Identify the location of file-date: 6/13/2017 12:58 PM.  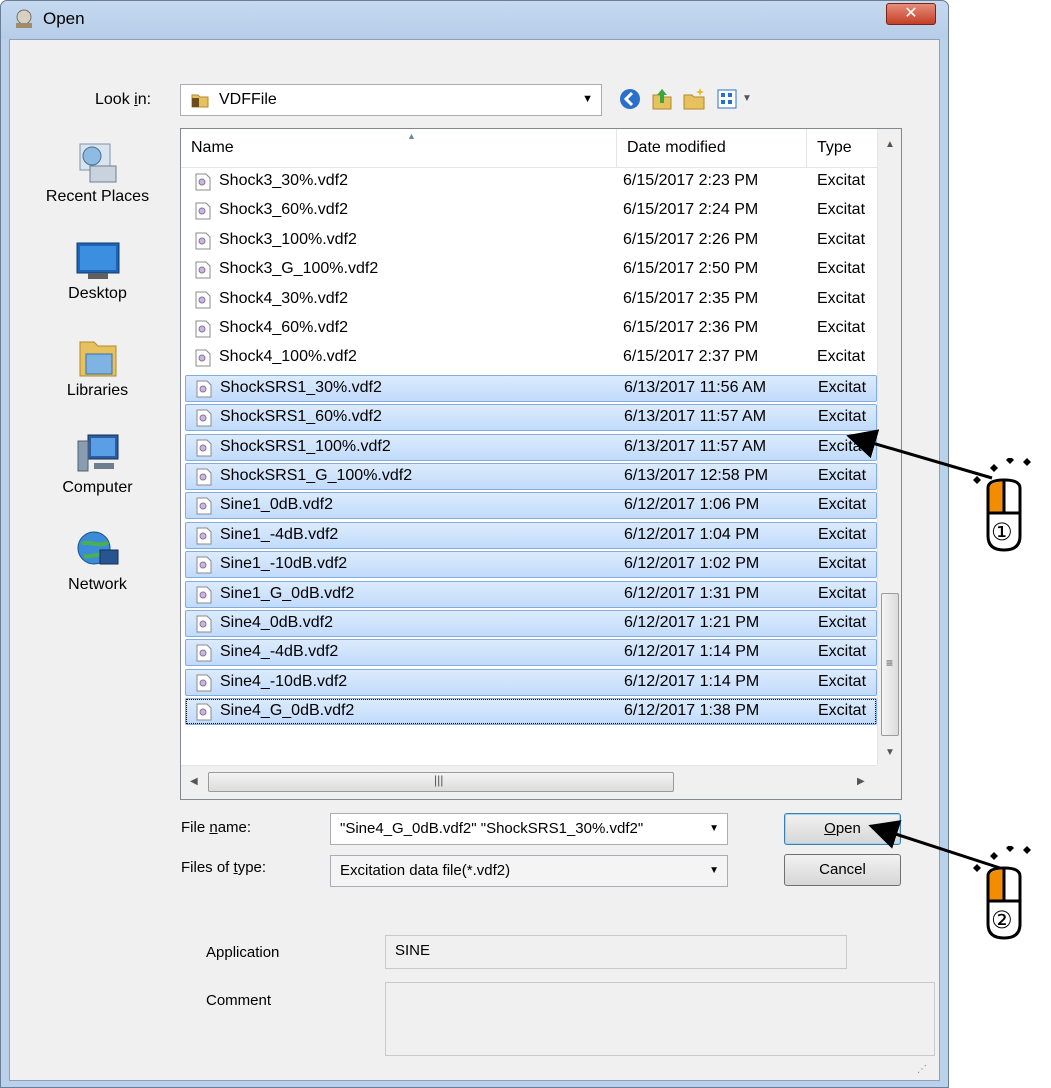
(696, 475).